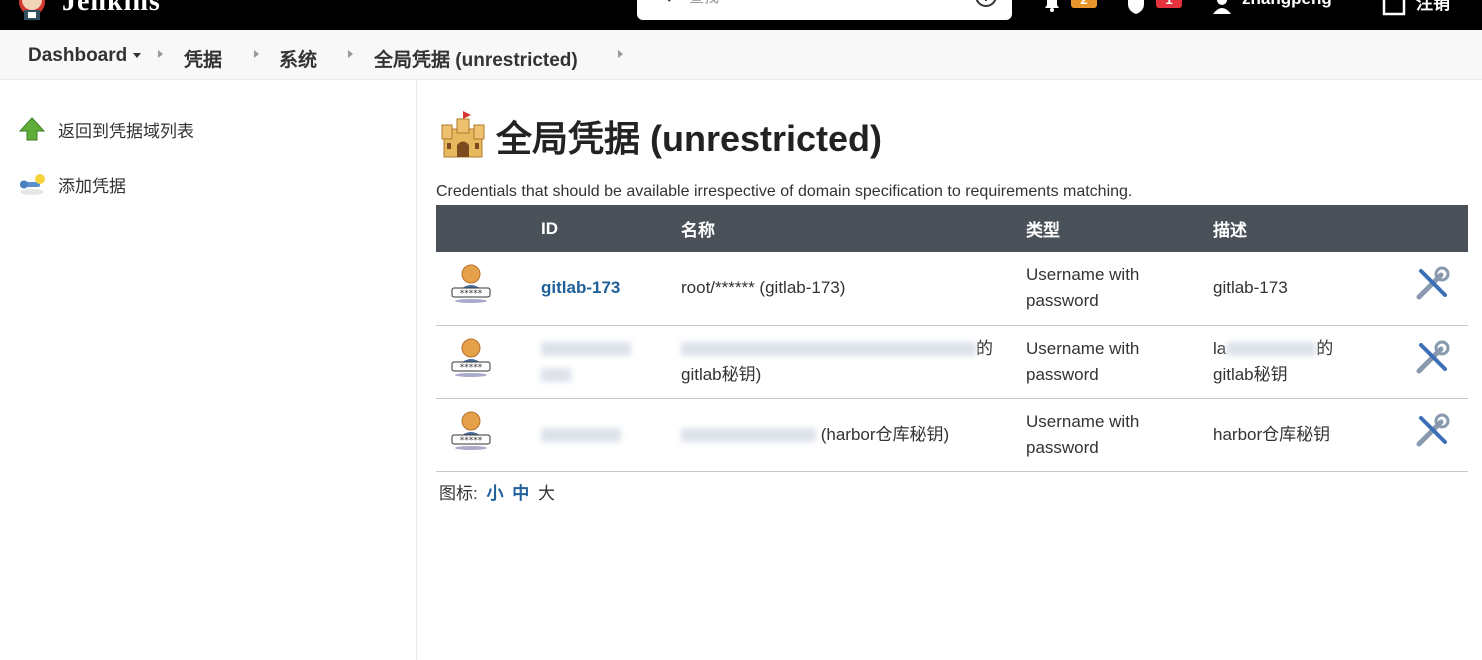  I want to click on logout-link: 注销, so click(1433, 7).